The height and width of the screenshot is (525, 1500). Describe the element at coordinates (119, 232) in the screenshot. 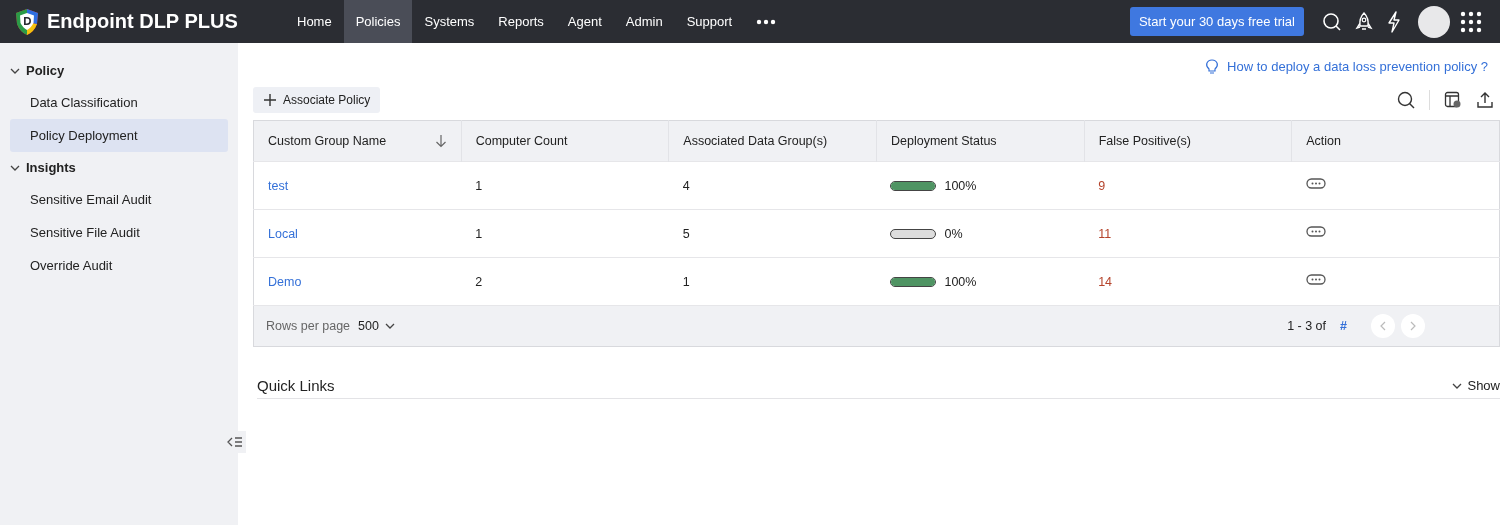

I see `sidebar-item: Sensitive File Audit` at that location.